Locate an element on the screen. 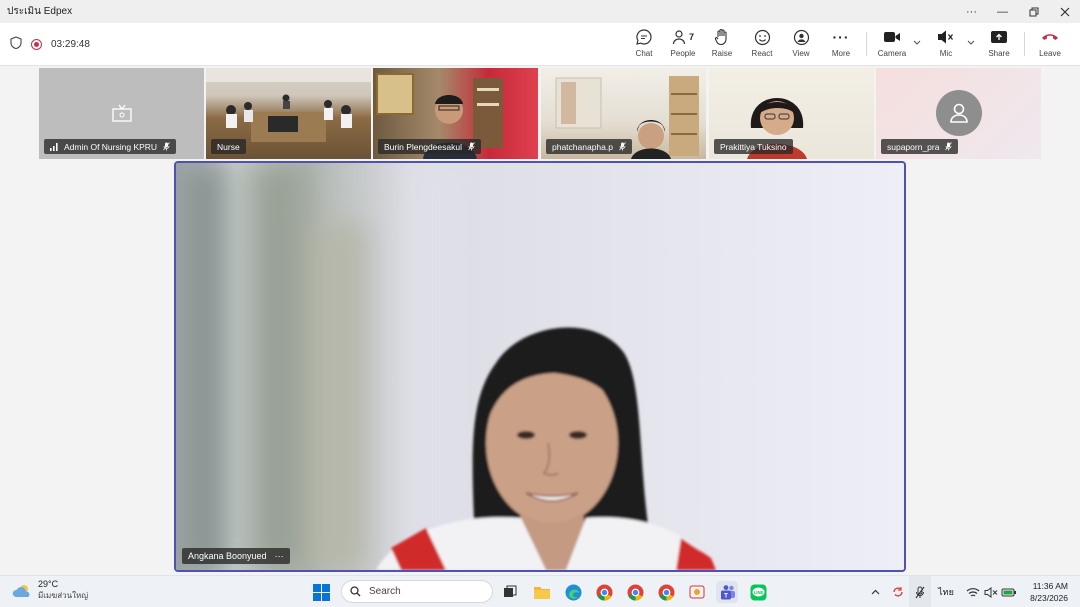 The width and height of the screenshot is (1080, 607). participant-tile: Nurse is located at coordinates (288, 113).